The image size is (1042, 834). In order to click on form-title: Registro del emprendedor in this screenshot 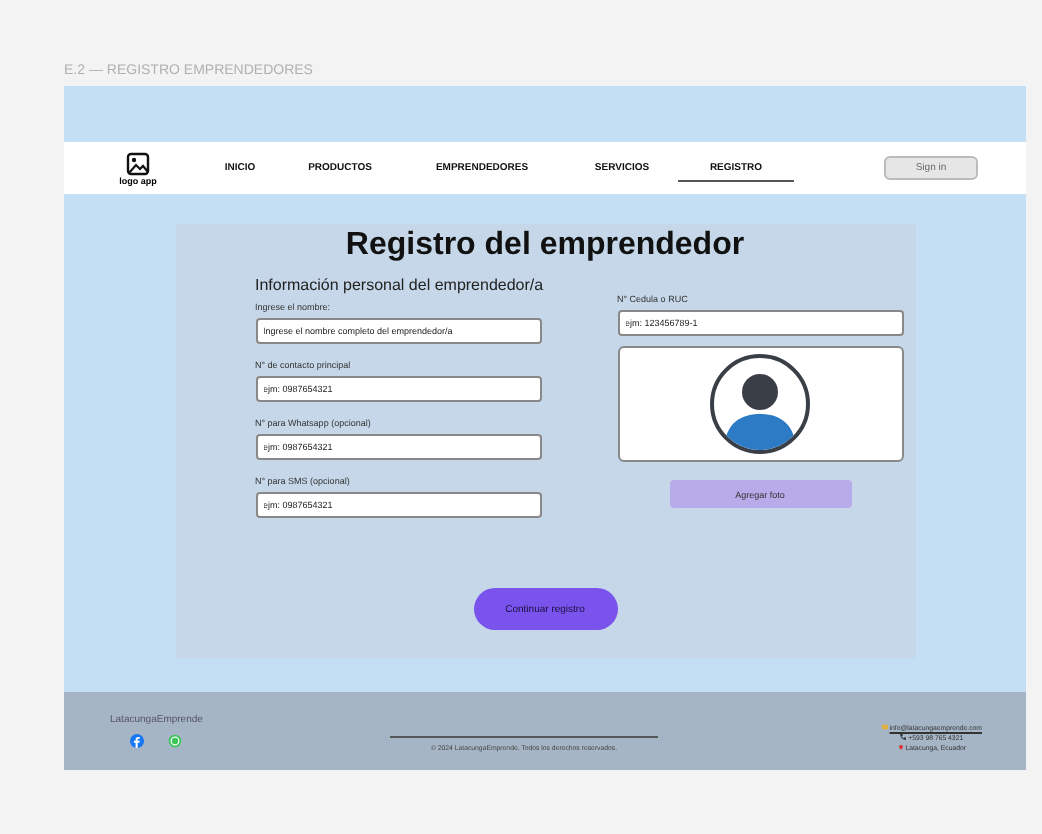, I will do `click(545, 246)`.